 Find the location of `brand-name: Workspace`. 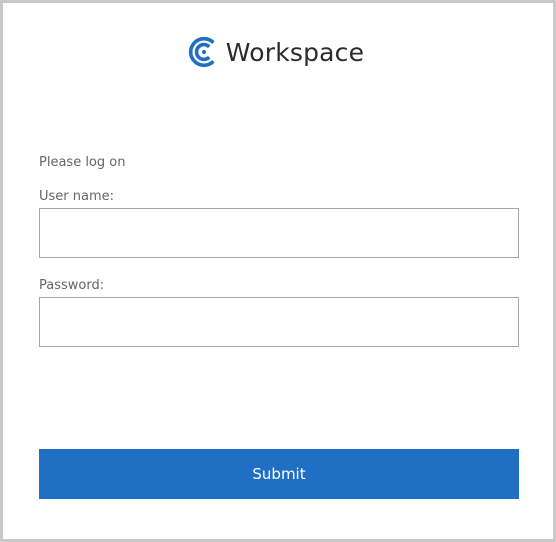

brand-name: Workspace is located at coordinates (295, 52).